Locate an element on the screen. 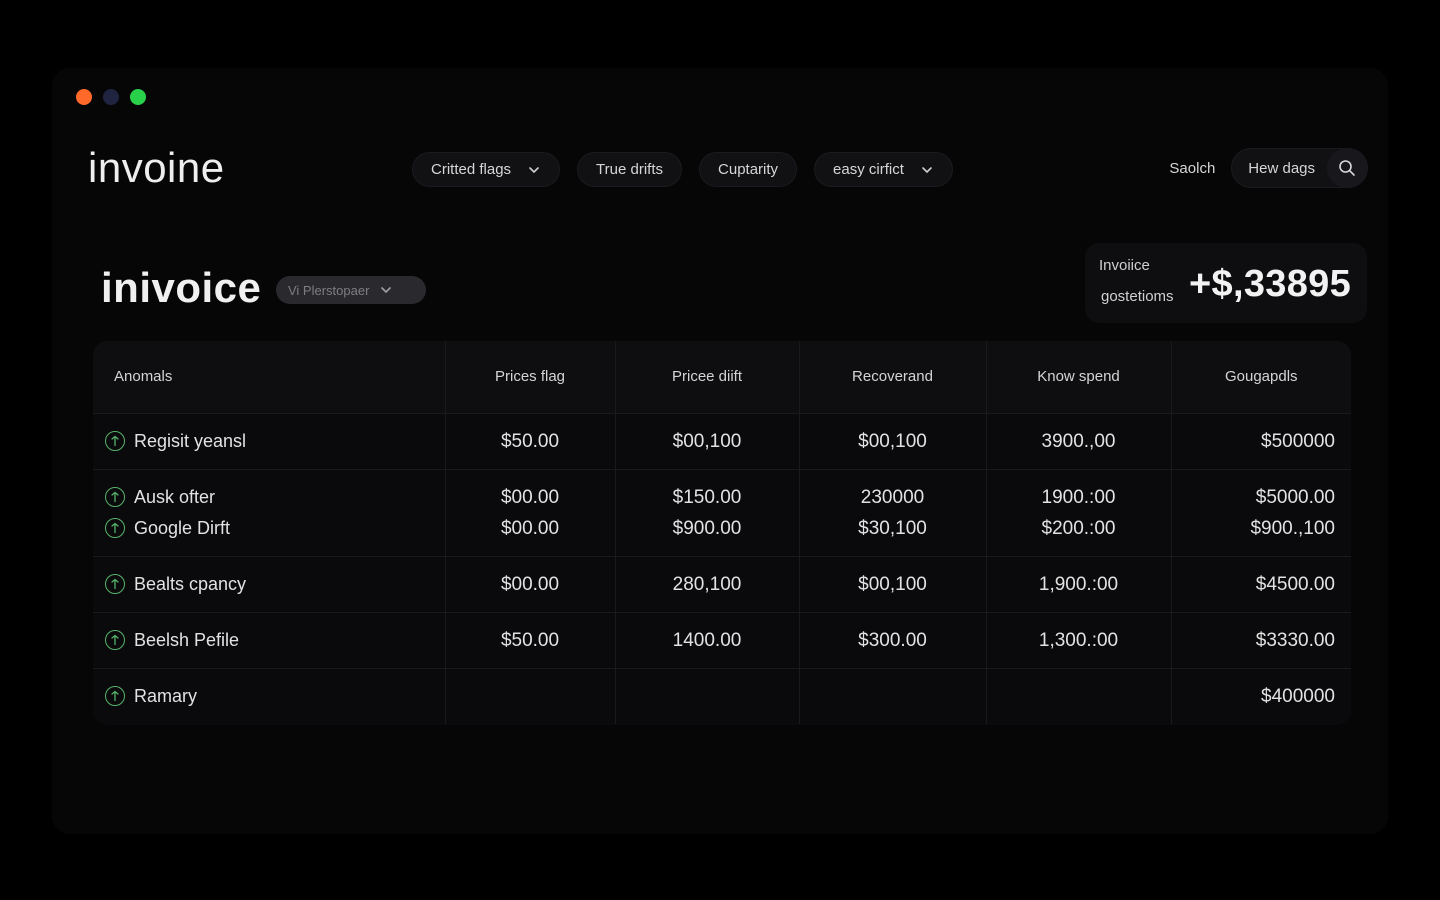 This screenshot has width=1440, height=900. filter-easy-cirfict: easy cirfict is located at coordinates (883, 169).